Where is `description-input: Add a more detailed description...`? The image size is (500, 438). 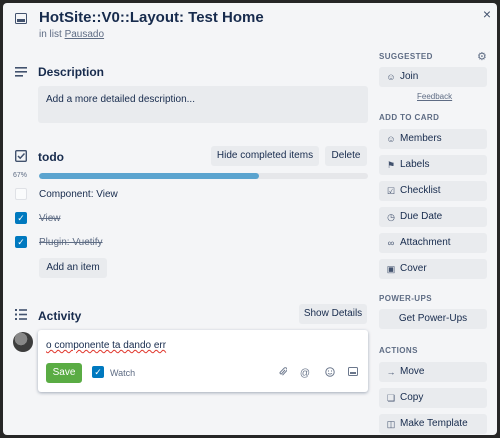
description-input: Add a more detailed description... is located at coordinates (203, 104).